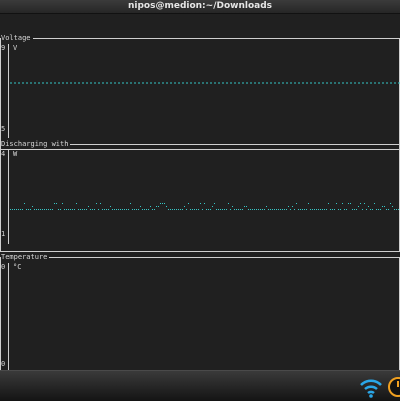  Describe the element at coordinates (8, 197) in the screenshot. I see `discharging-y-axis` at that location.